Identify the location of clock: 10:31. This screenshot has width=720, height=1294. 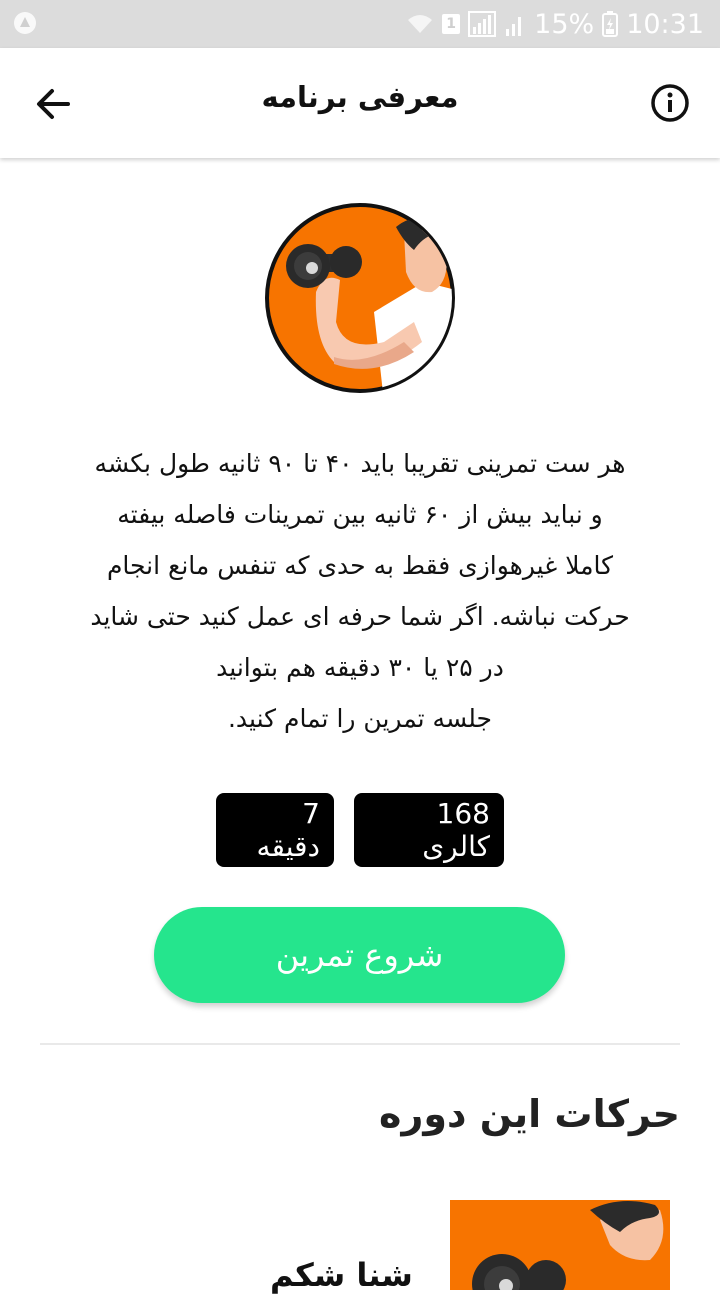
(665, 24).